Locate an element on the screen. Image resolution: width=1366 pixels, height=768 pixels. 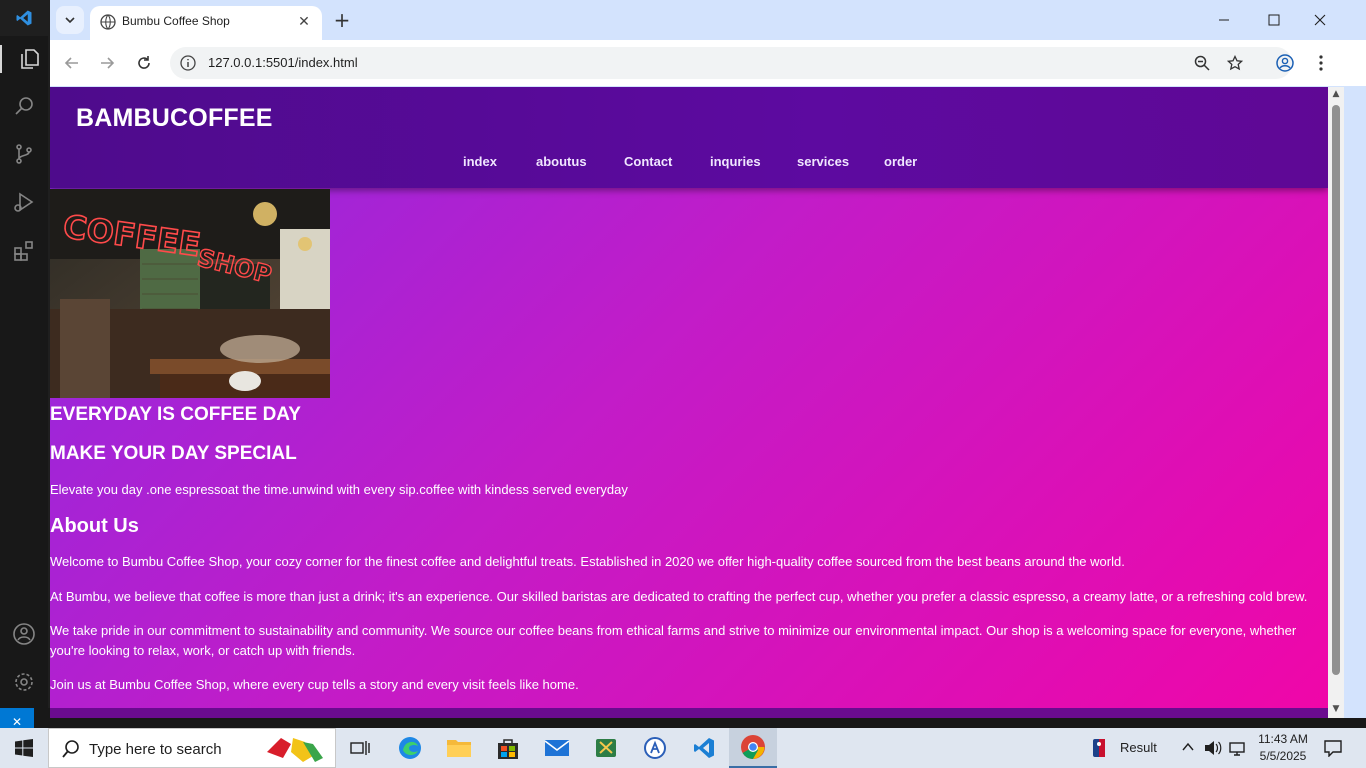
forward-button is located at coordinates (107, 63).